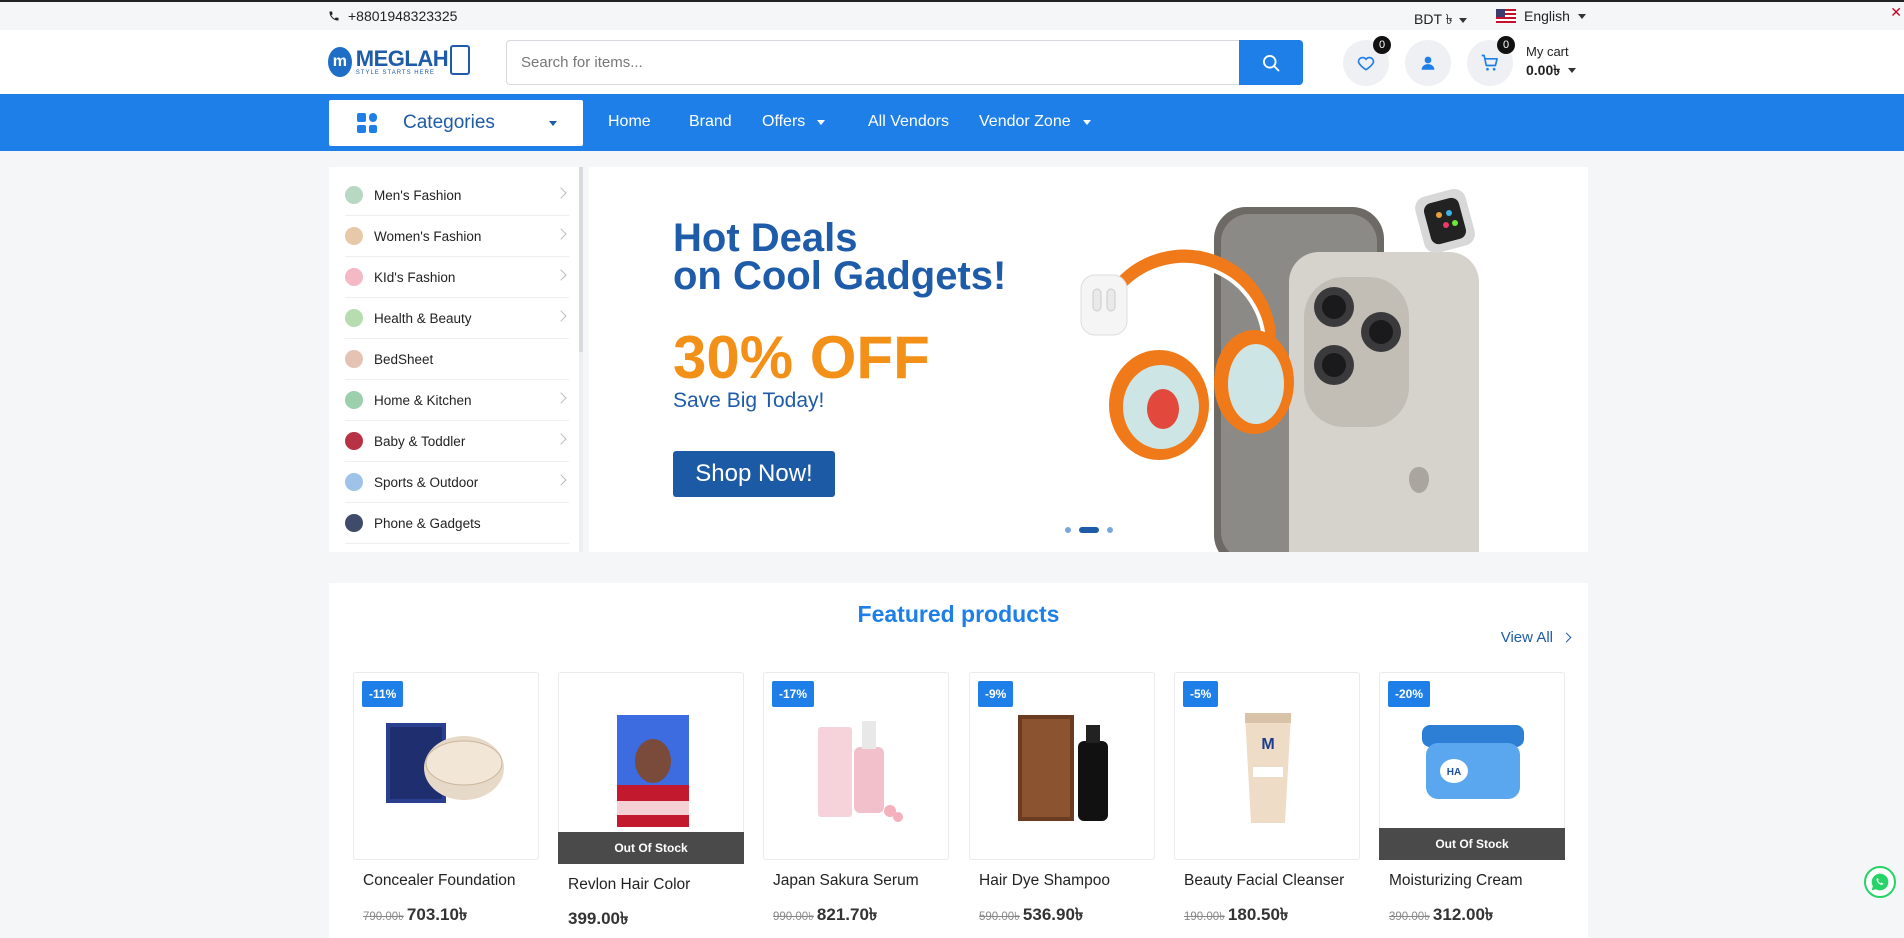  I want to click on category-label: Health & Beauty, so click(423, 318).